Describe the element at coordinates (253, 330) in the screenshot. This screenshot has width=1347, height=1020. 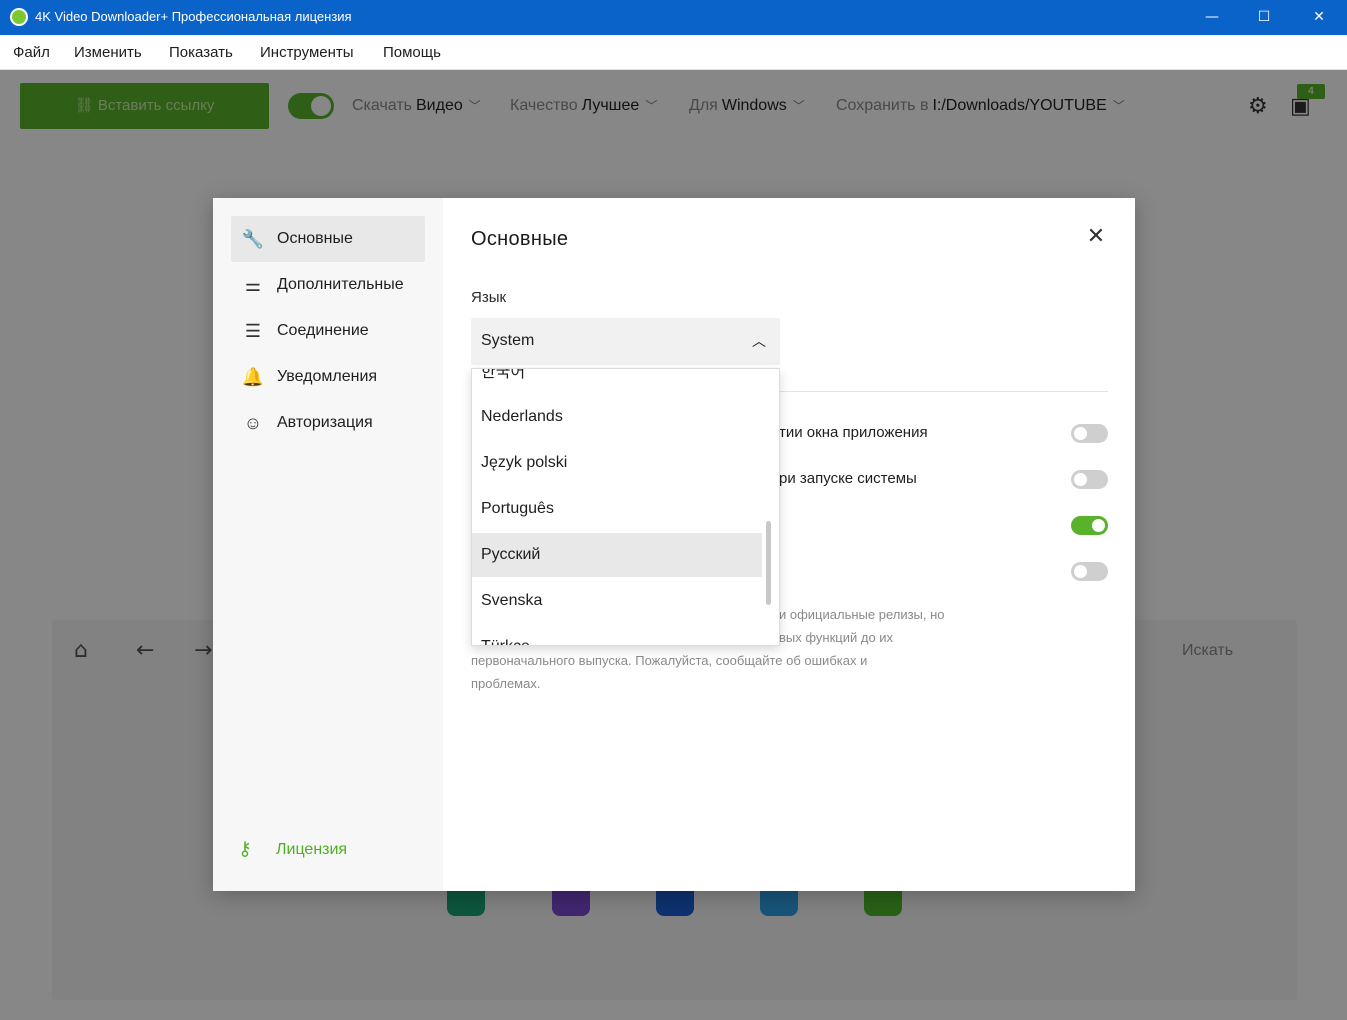
I see `server-icon: ☰` at that location.